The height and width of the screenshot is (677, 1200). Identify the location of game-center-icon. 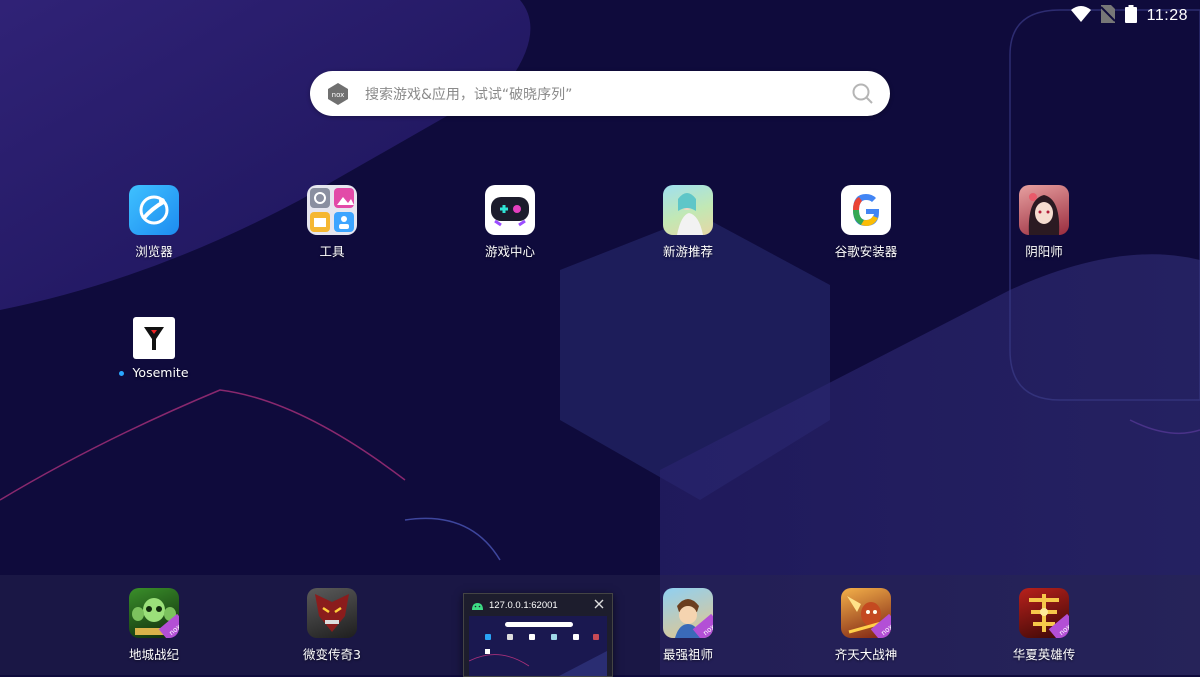
(510, 210).